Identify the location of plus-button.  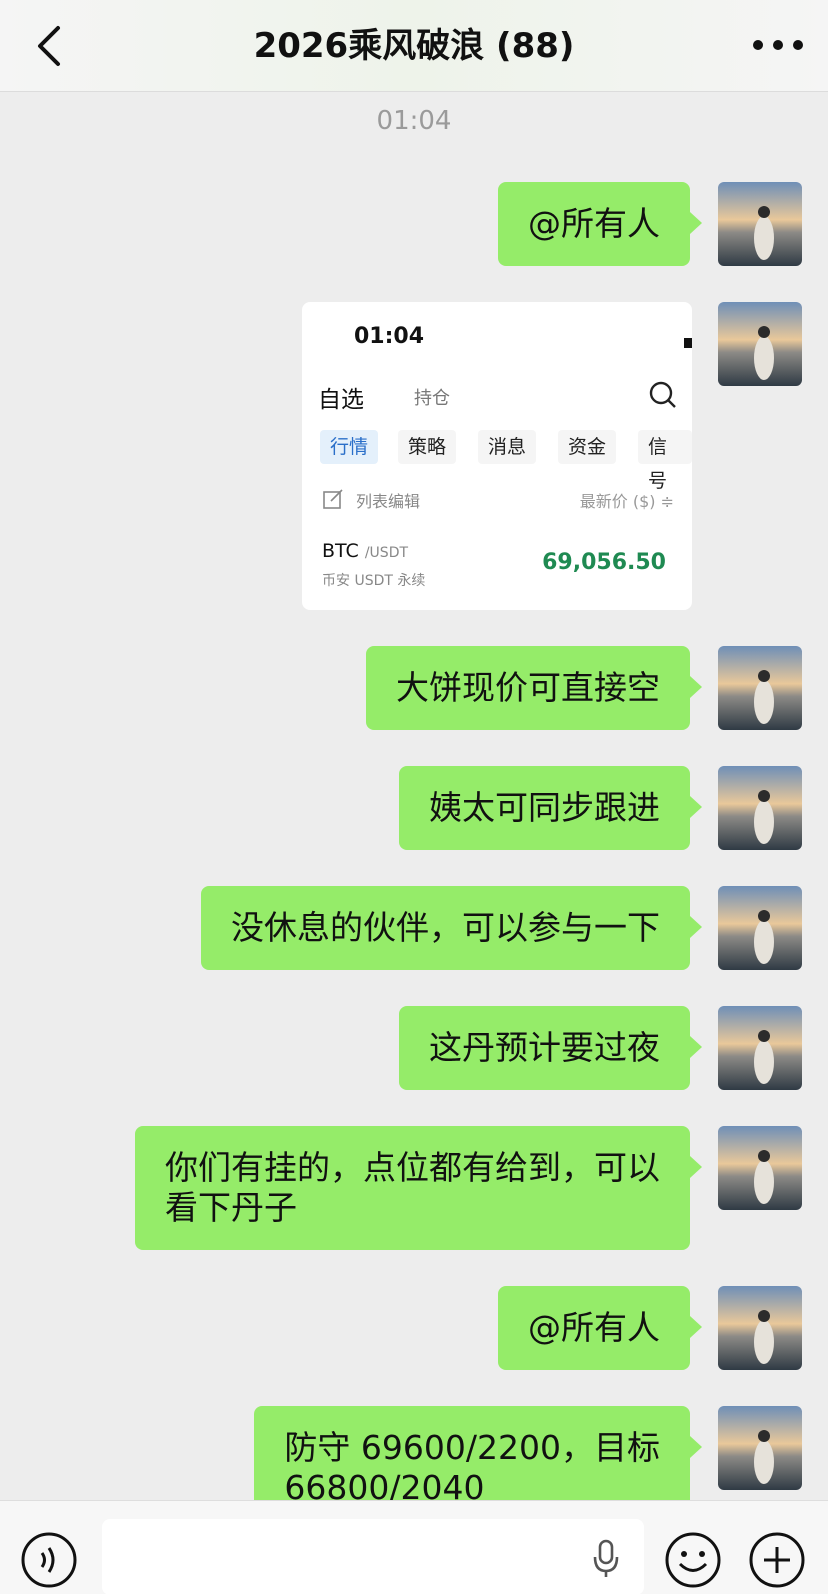
(777, 1560).